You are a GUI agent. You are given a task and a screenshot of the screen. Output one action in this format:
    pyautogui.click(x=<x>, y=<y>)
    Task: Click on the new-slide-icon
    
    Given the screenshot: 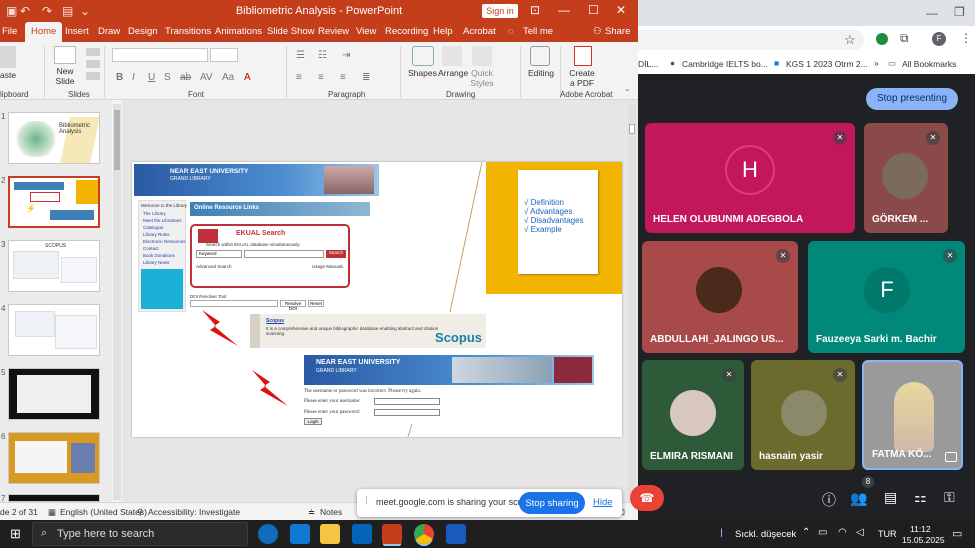 What is the action you would take?
    pyautogui.click(x=65, y=55)
    